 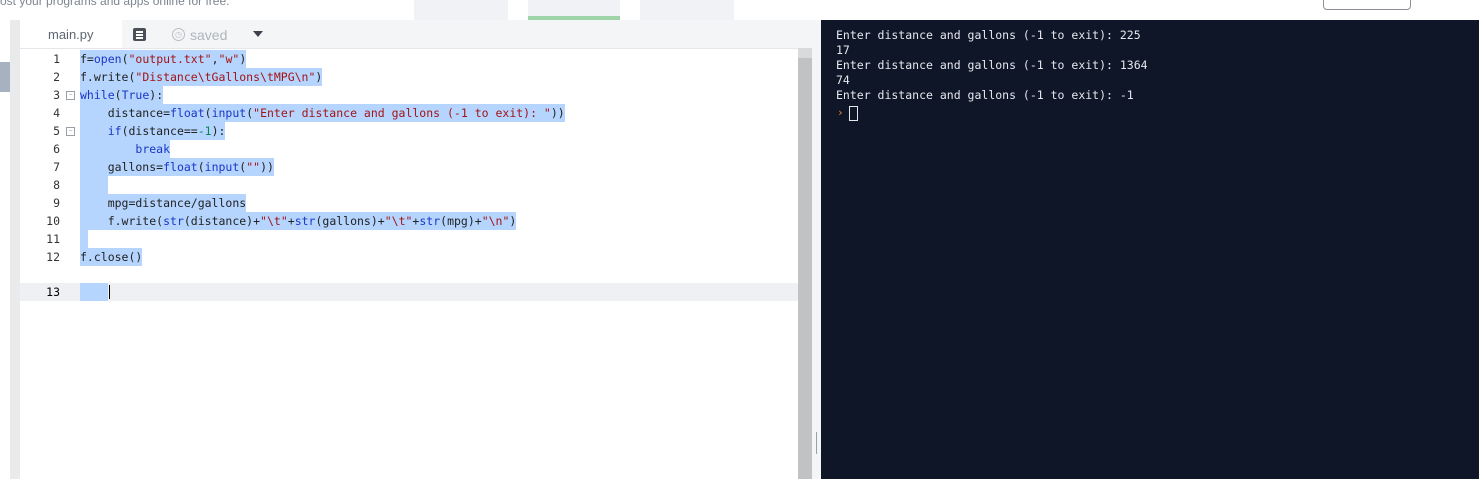 What do you see at coordinates (258, 34) in the screenshot?
I see `chevron-down-icon` at bounding box center [258, 34].